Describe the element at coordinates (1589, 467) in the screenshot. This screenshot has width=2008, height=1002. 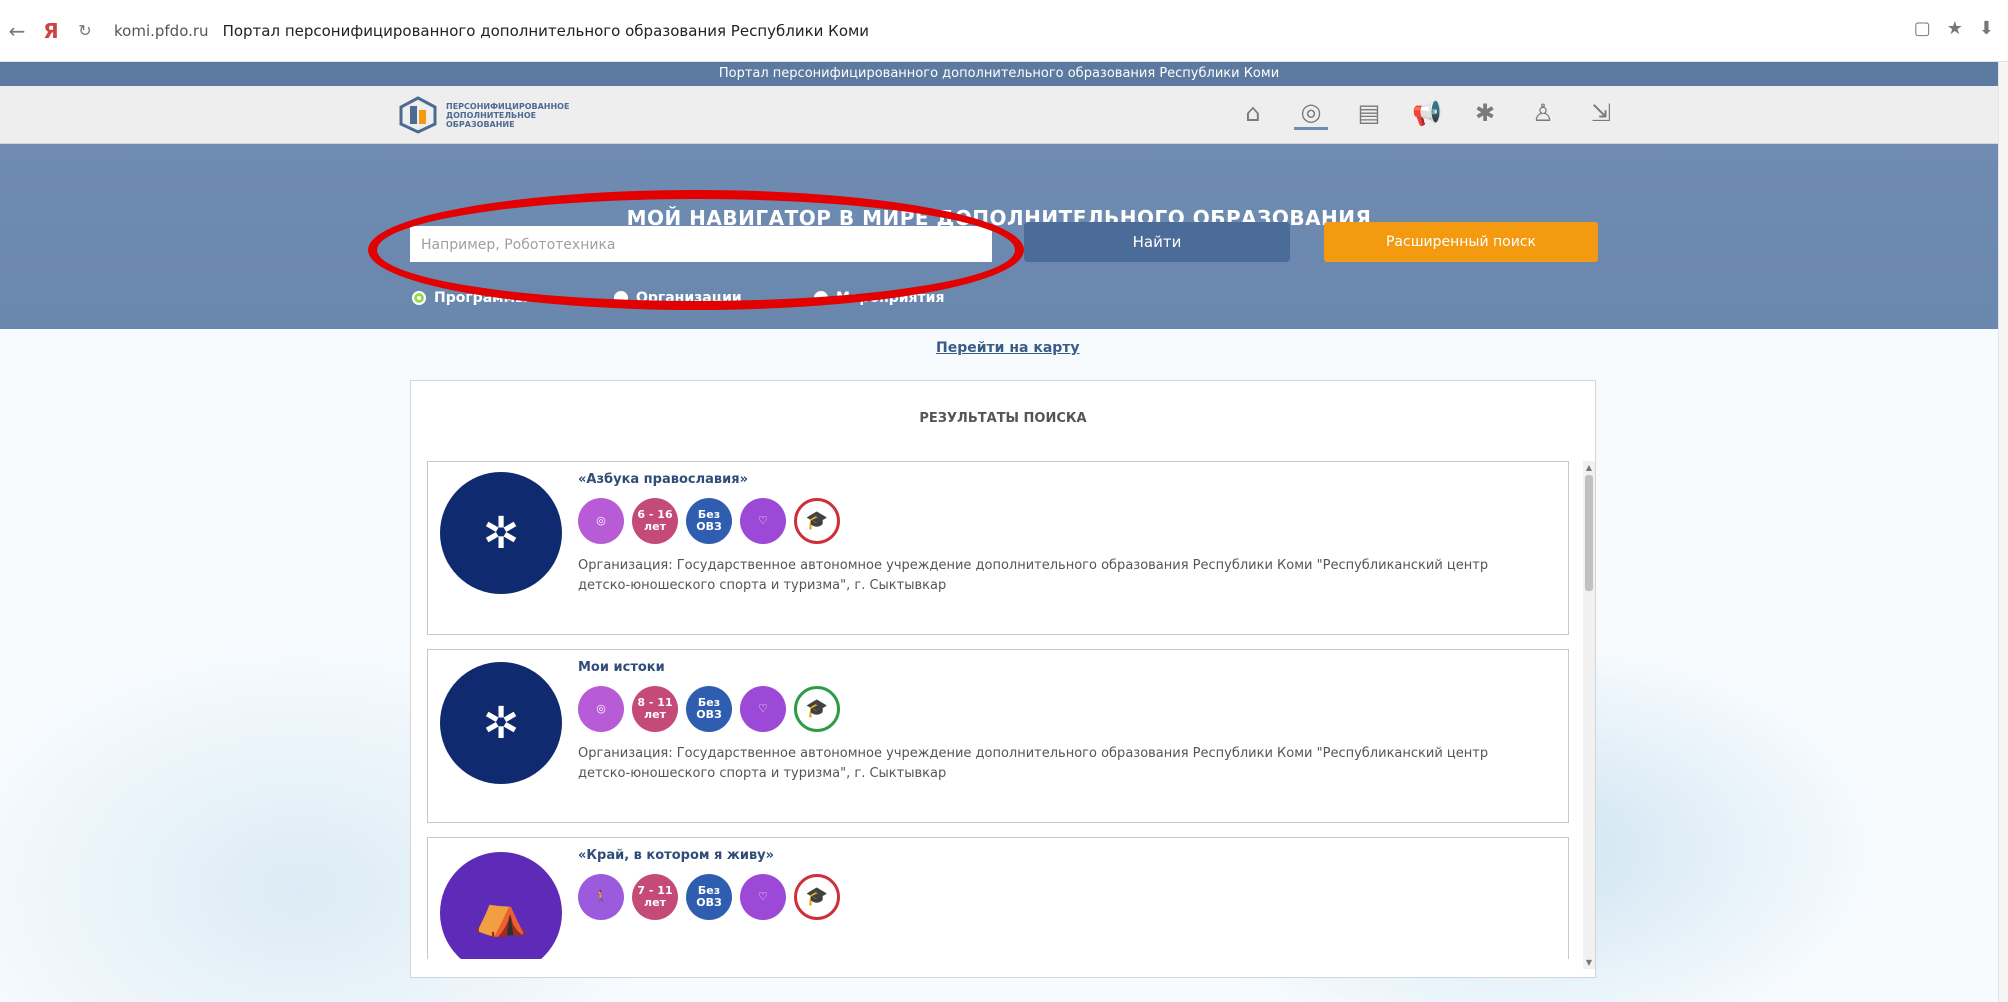
I see `scroll-up-icon: ▲` at that location.